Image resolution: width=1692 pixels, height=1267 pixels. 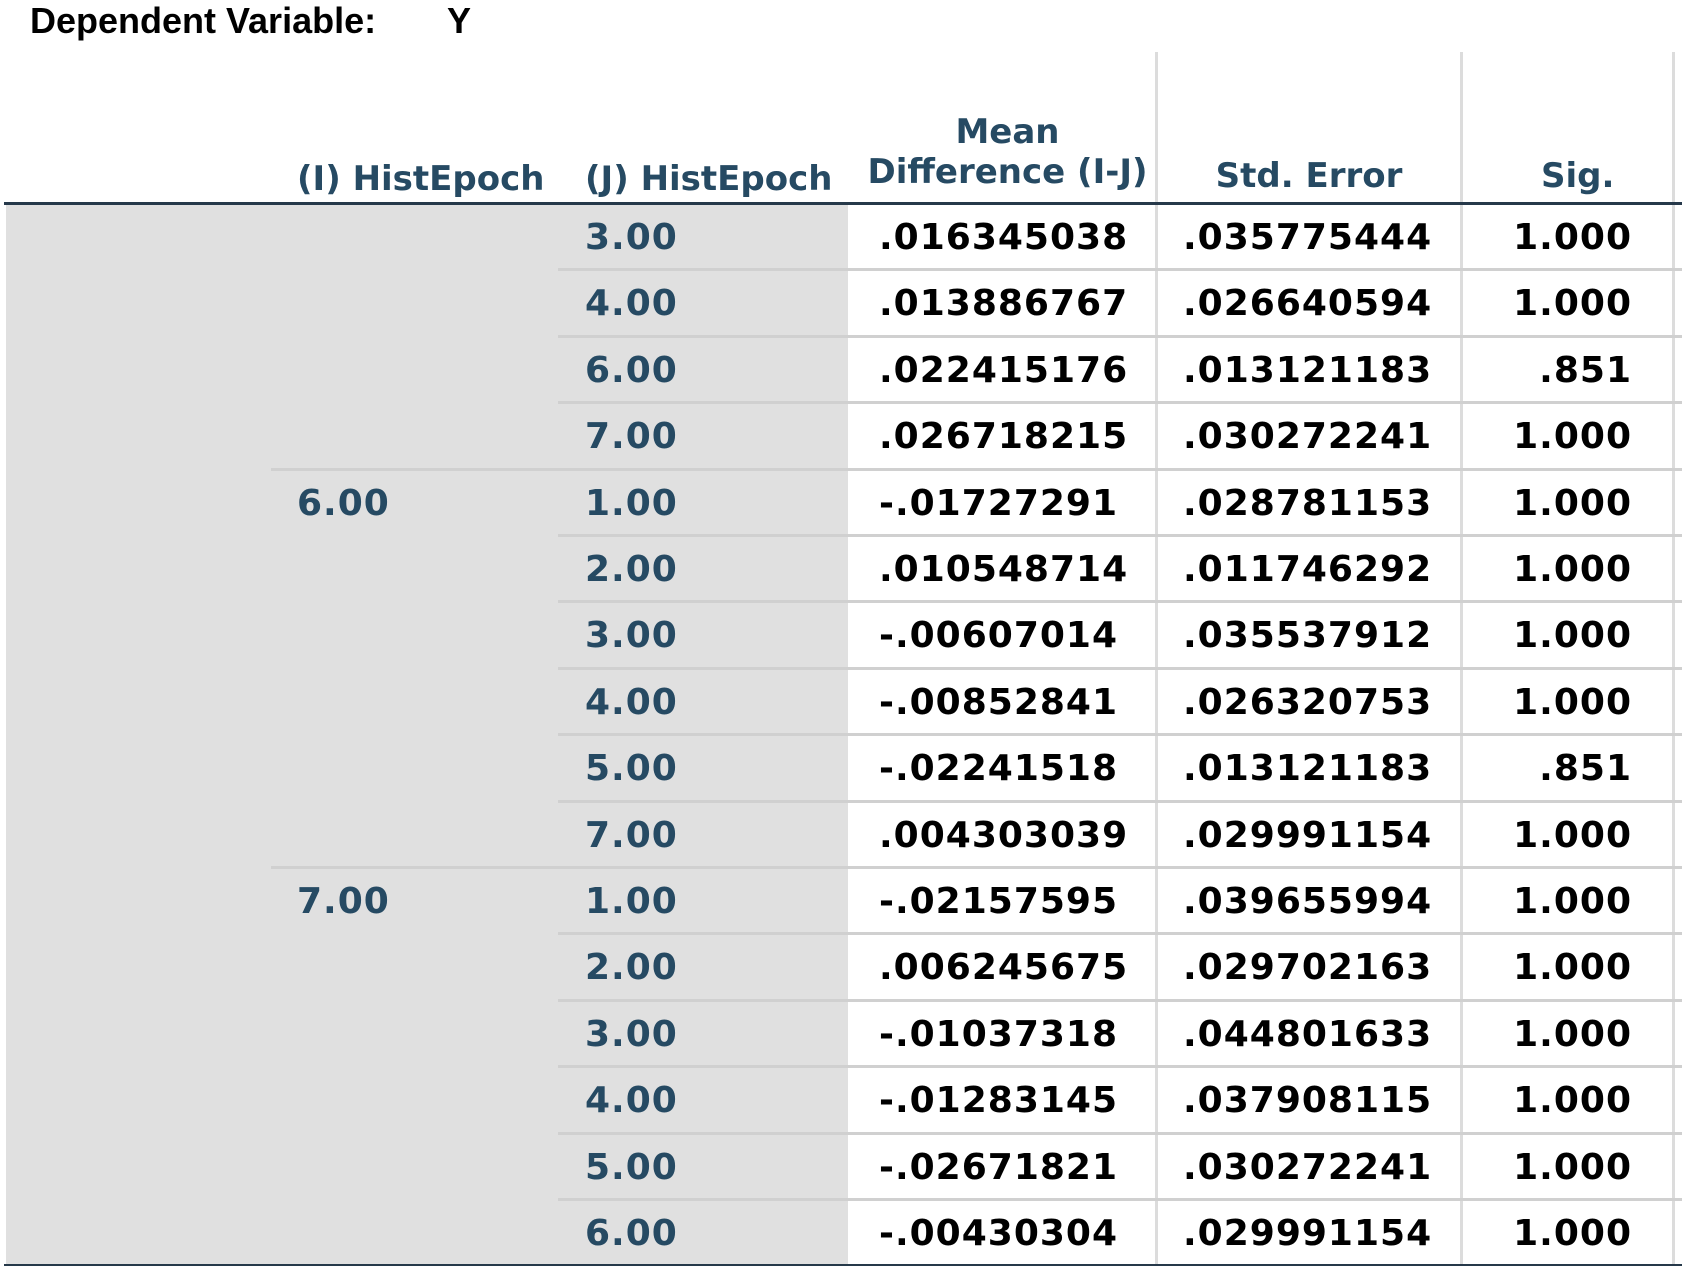 I want to click on cell-std-error: .044801633, so click(x=1308, y=1034).